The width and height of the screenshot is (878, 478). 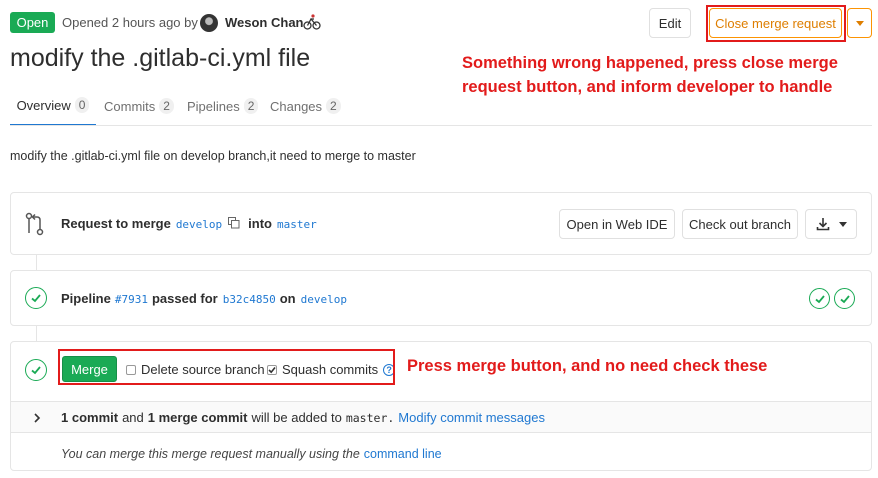 What do you see at coordinates (297, 224) in the screenshot?
I see `target-branch: master` at bounding box center [297, 224].